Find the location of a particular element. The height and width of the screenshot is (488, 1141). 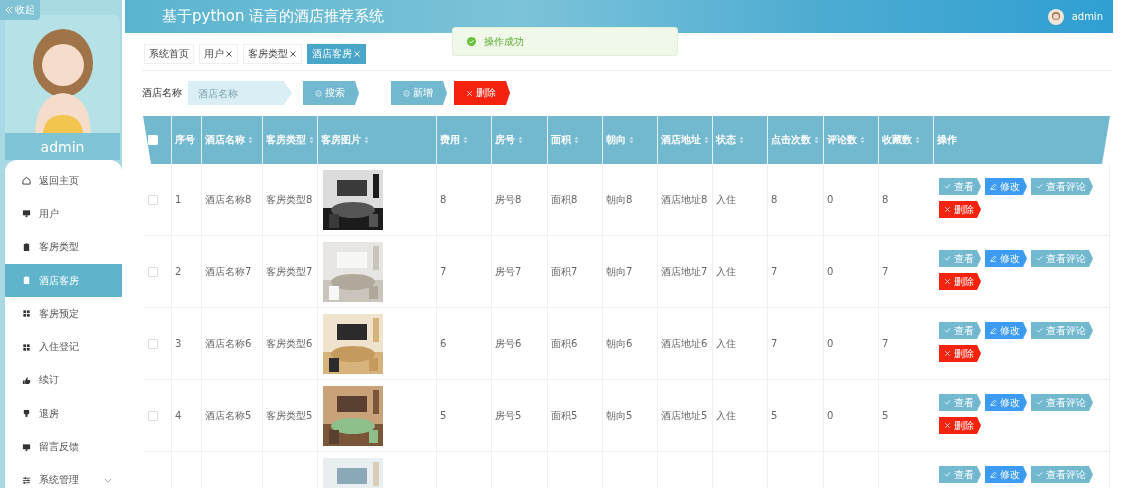

column-header: 客房图片 is located at coordinates (341, 140).